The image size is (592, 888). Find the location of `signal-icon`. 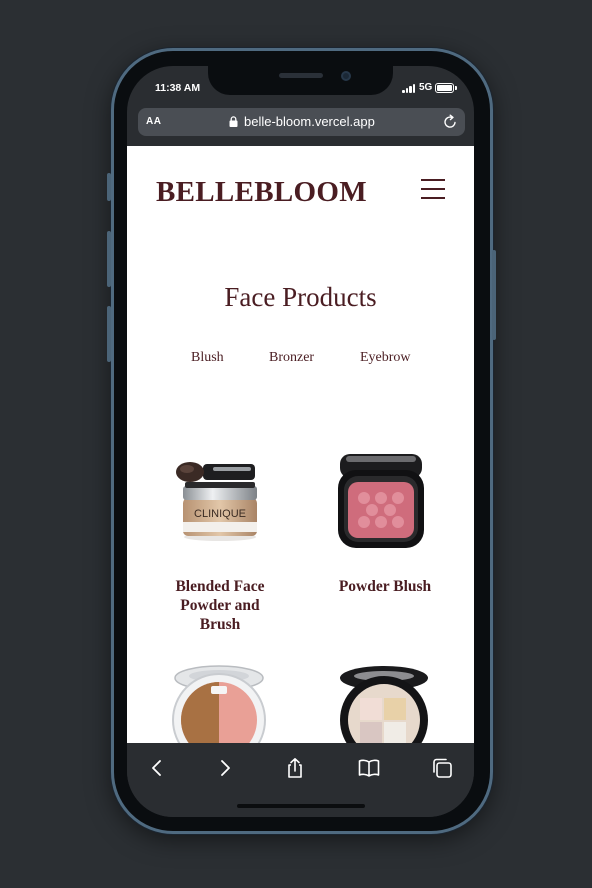

signal-icon is located at coordinates (409, 88).